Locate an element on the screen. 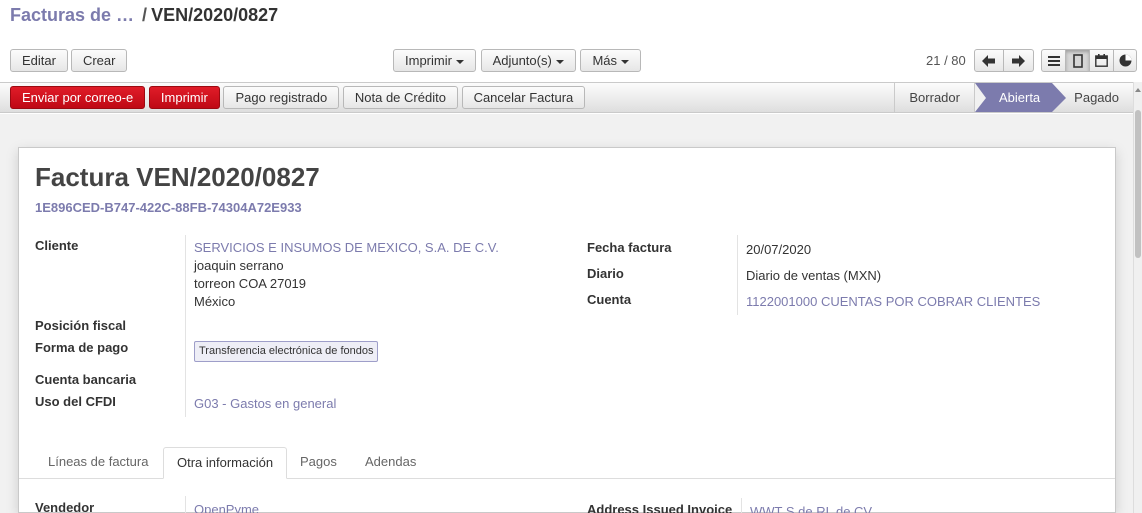 The height and width of the screenshot is (513, 1142). cfdi-use-label: Uso del CFDI is located at coordinates (75, 401).